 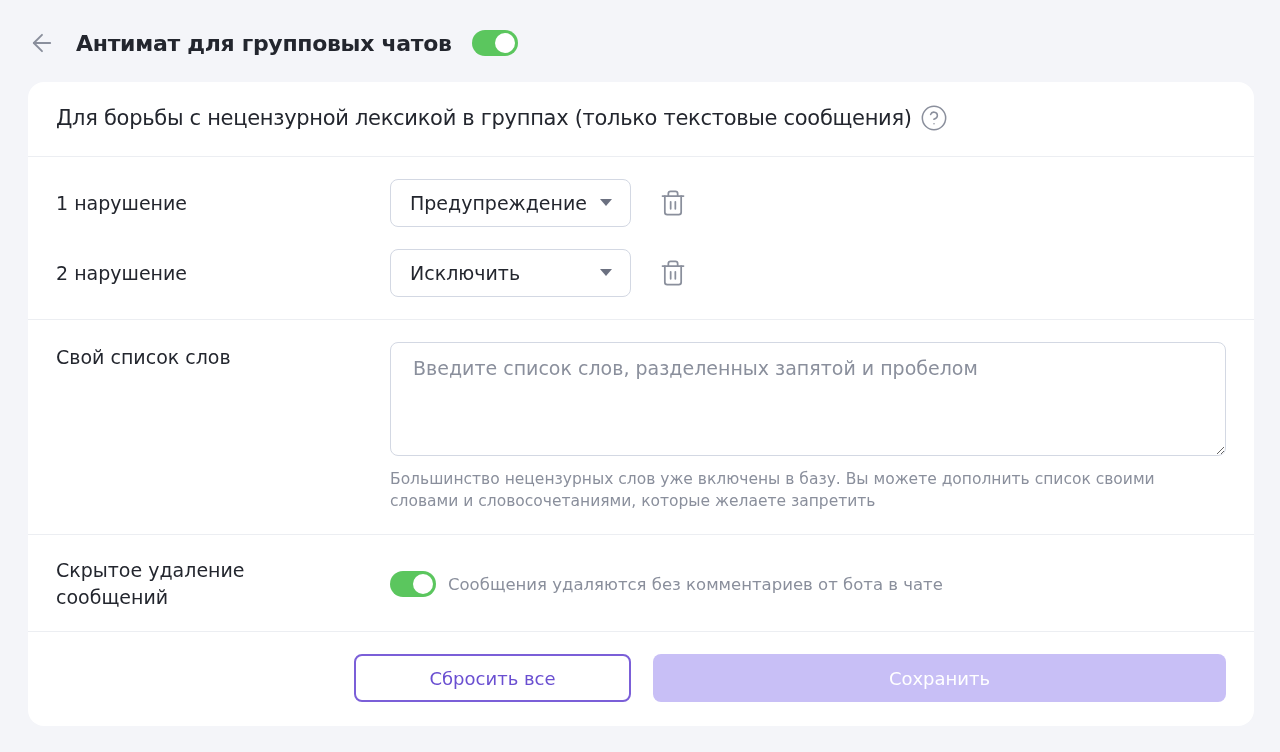 What do you see at coordinates (122, 203) in the screenshot?
I see `violation-label: 1 нарушение` at bounding box center [122, 203].